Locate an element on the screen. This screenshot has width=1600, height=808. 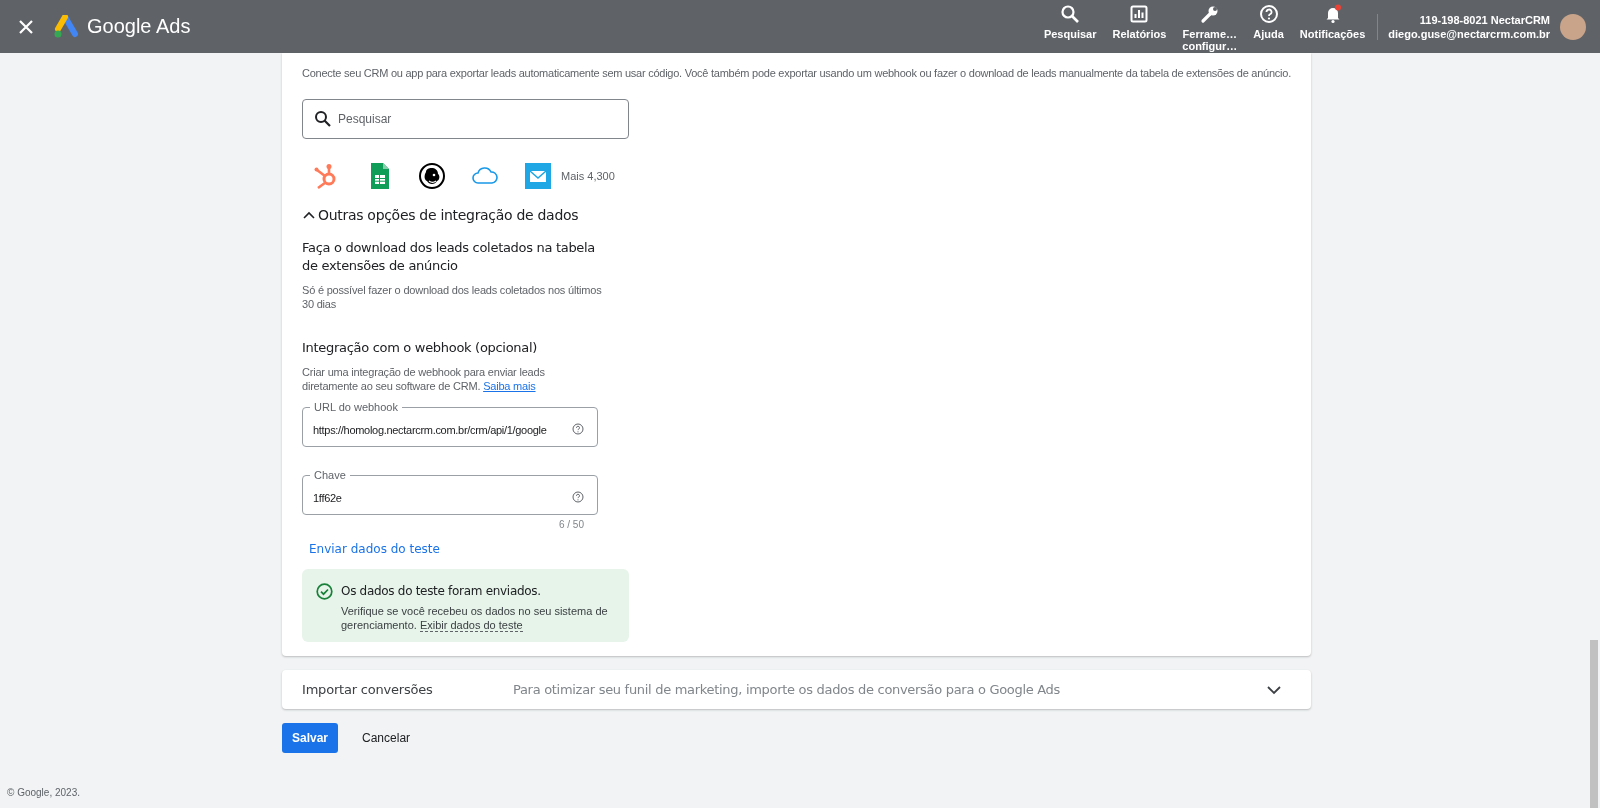
section-description: Criar uma integração de webhook para enviar leads diretamente ao seu software de CRM. Saiba mais is located at coordinates (424, 379).